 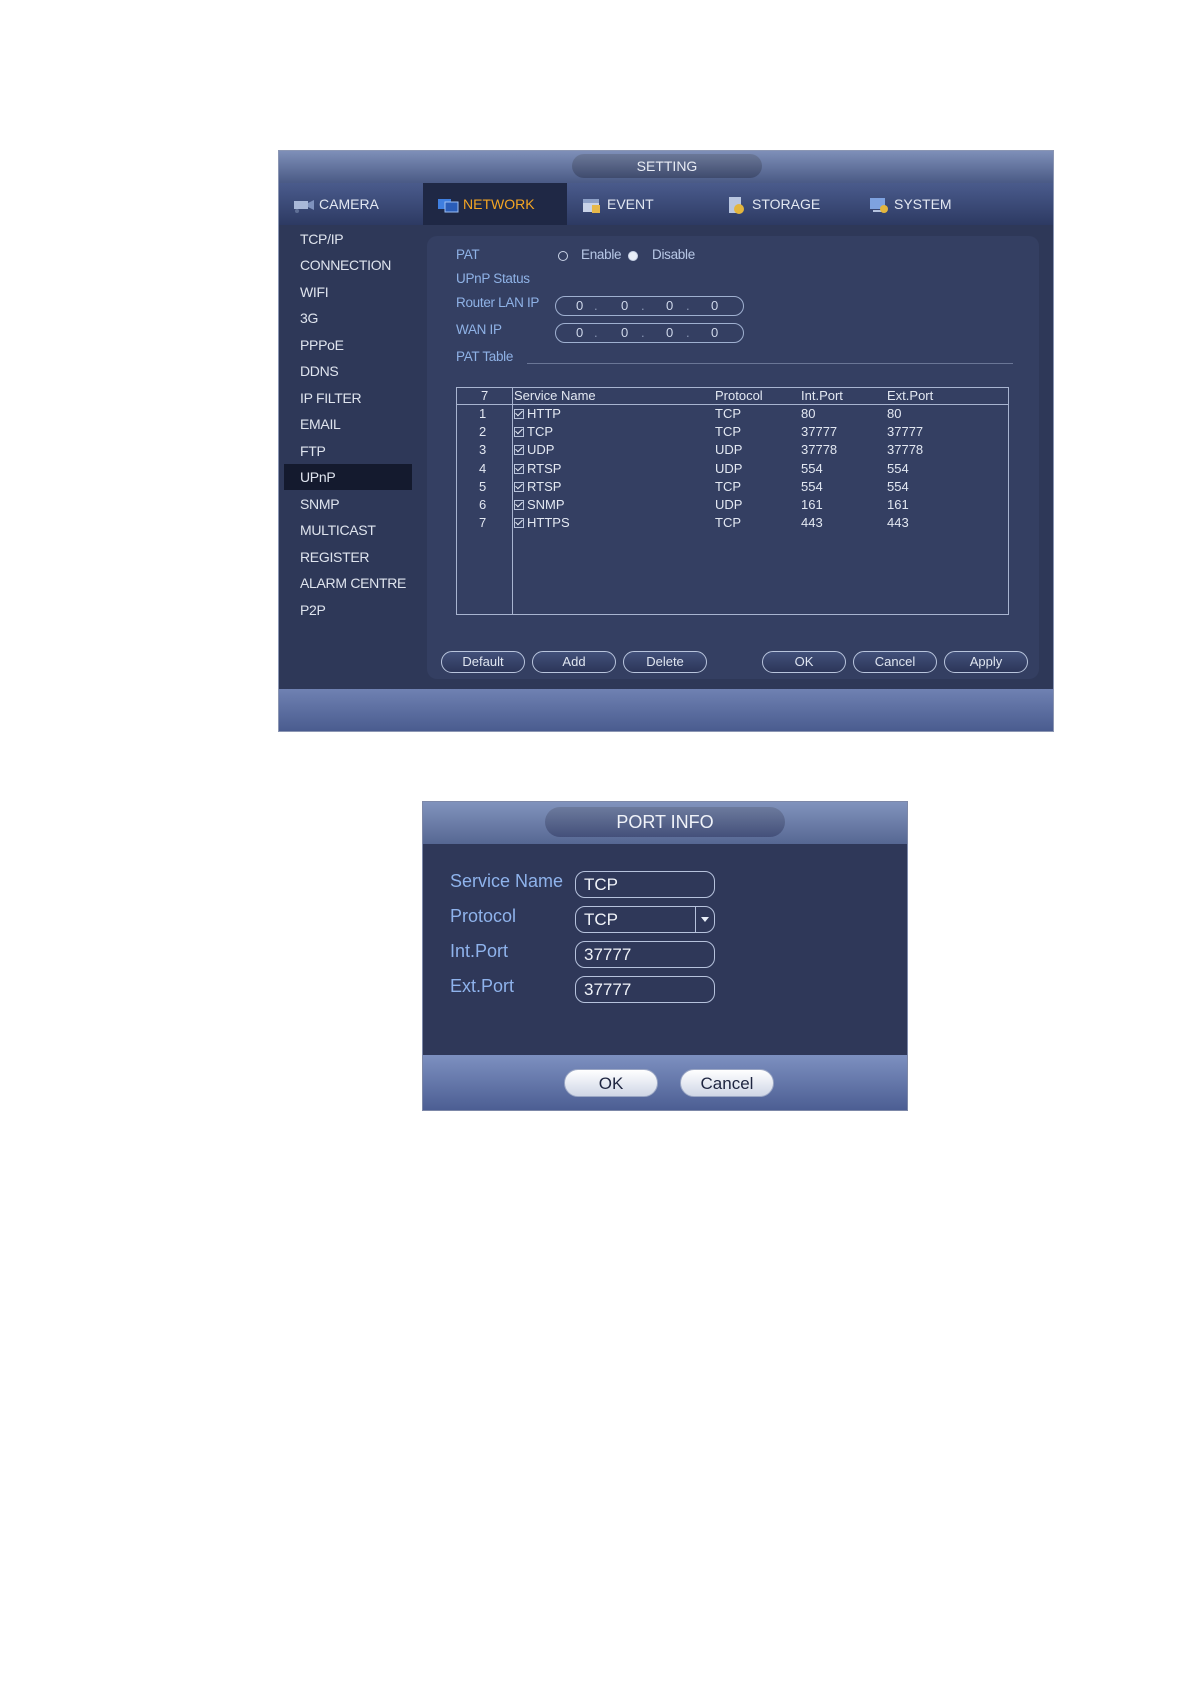 I want to click on int-port-field: 37777, so click(x=645, y=954).